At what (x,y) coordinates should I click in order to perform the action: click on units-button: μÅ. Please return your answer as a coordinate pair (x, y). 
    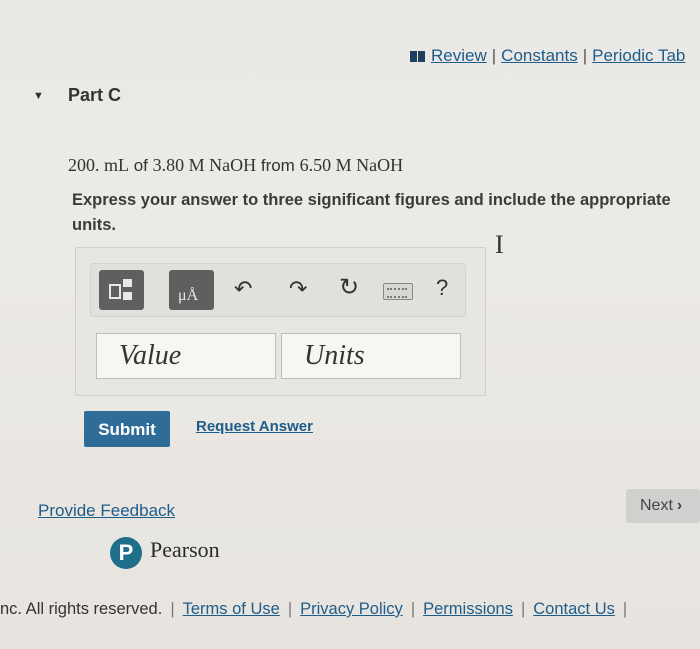
    Looking at the image, I should click on (191, 290).